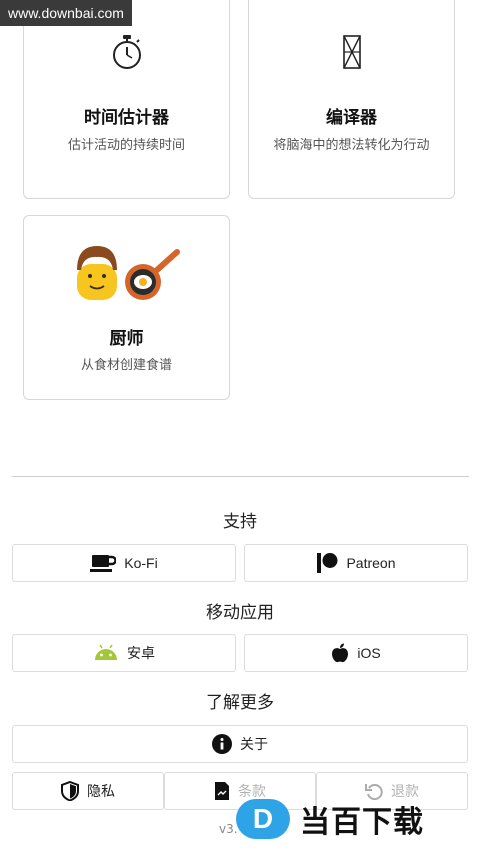 This screenshot has width=480, height=853. What do you see at coordinates (126, 145) in the screenshot?
I see `card-description: 估计活动的持续时间` at bounding box center [126, 145].